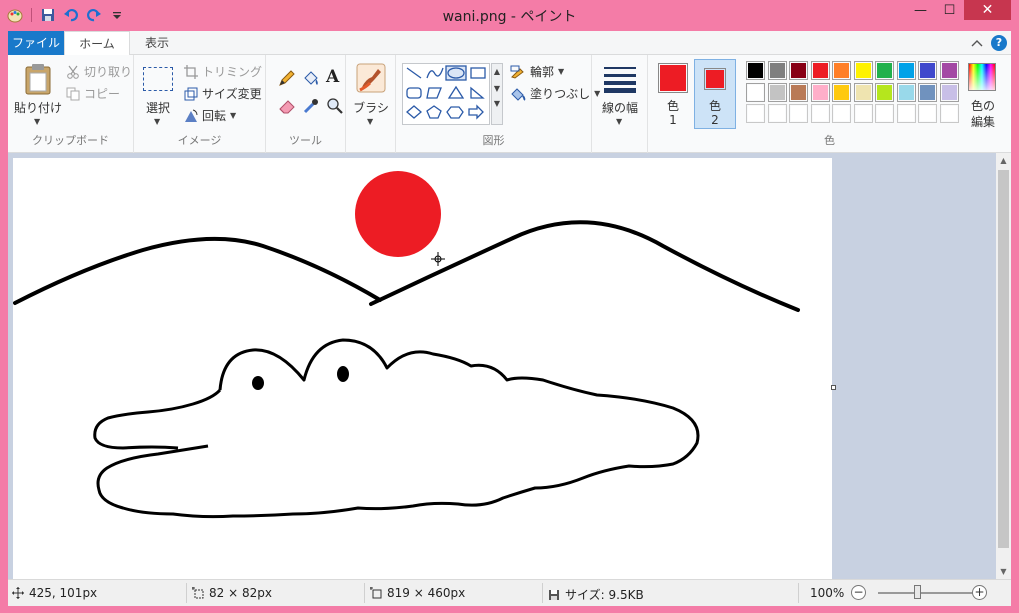  Describe the element at coordinates (364, 593) in the screenshot. I see `status-separator` at that location.